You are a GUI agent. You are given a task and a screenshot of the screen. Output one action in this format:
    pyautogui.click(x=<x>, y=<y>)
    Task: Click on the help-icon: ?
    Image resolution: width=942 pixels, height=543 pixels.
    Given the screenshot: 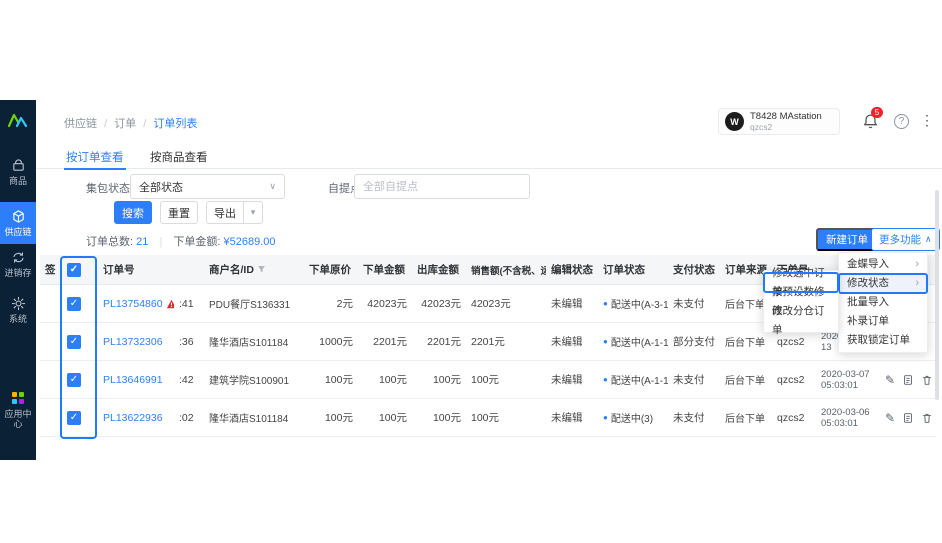 What is the action you would take?
    pyautogui.click(x=901, y=121)
    